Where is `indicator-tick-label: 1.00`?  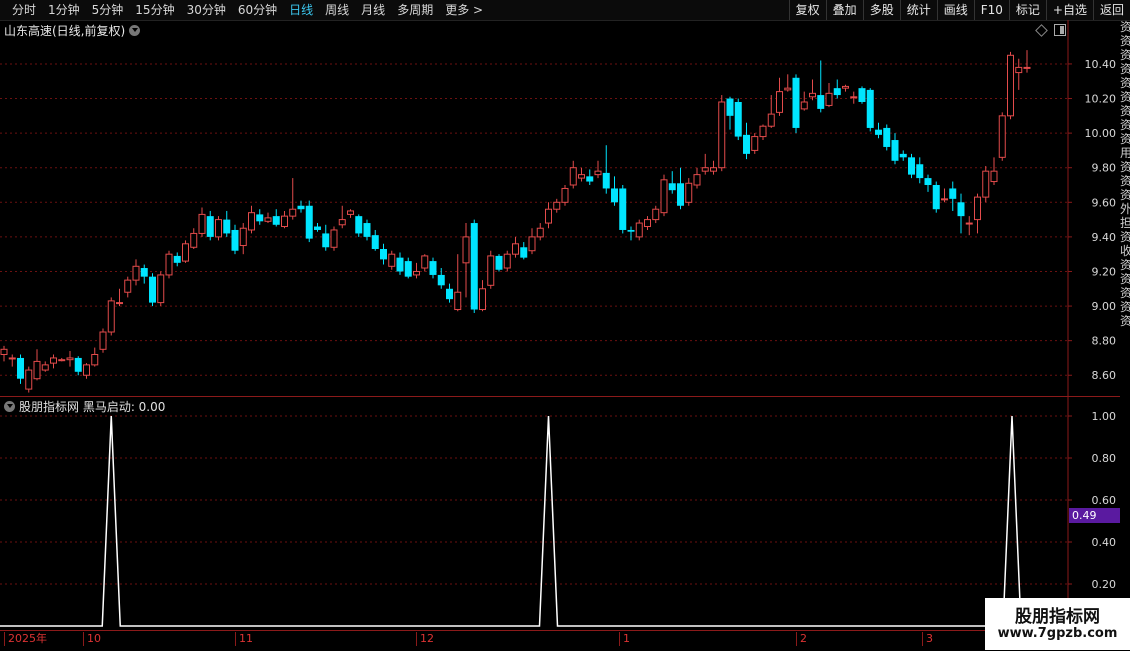 indicator-tick-label: 1.00 is located at coordinates (1104, 416).